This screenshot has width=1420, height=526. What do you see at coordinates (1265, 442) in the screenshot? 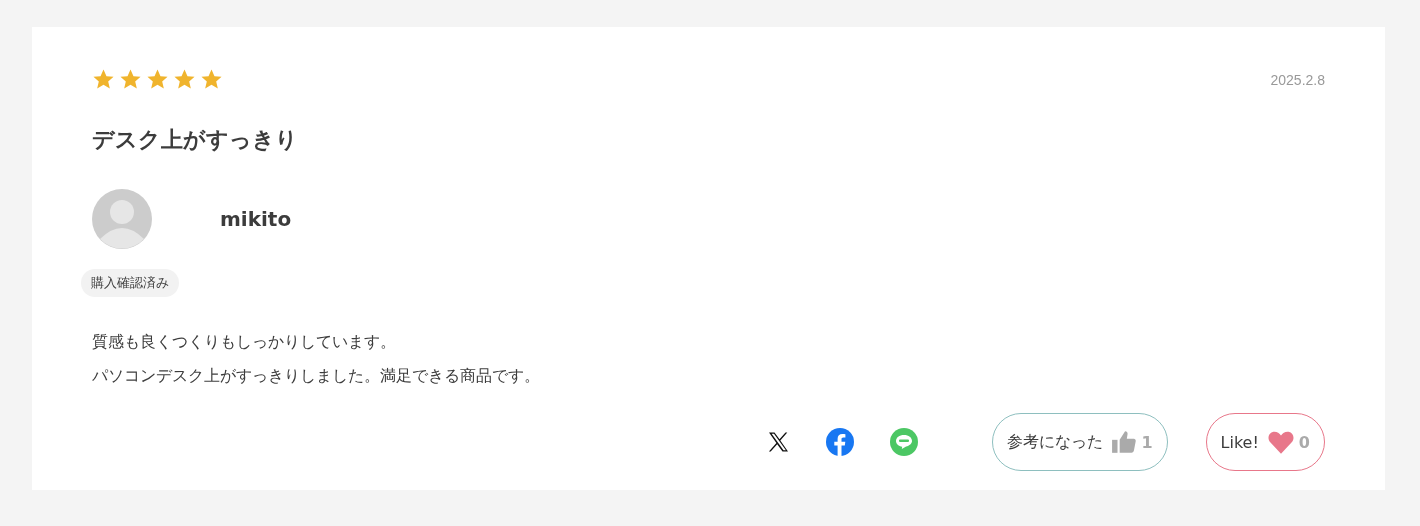
I see `like-button: Like! 0` at bounding box center [1265, 442].